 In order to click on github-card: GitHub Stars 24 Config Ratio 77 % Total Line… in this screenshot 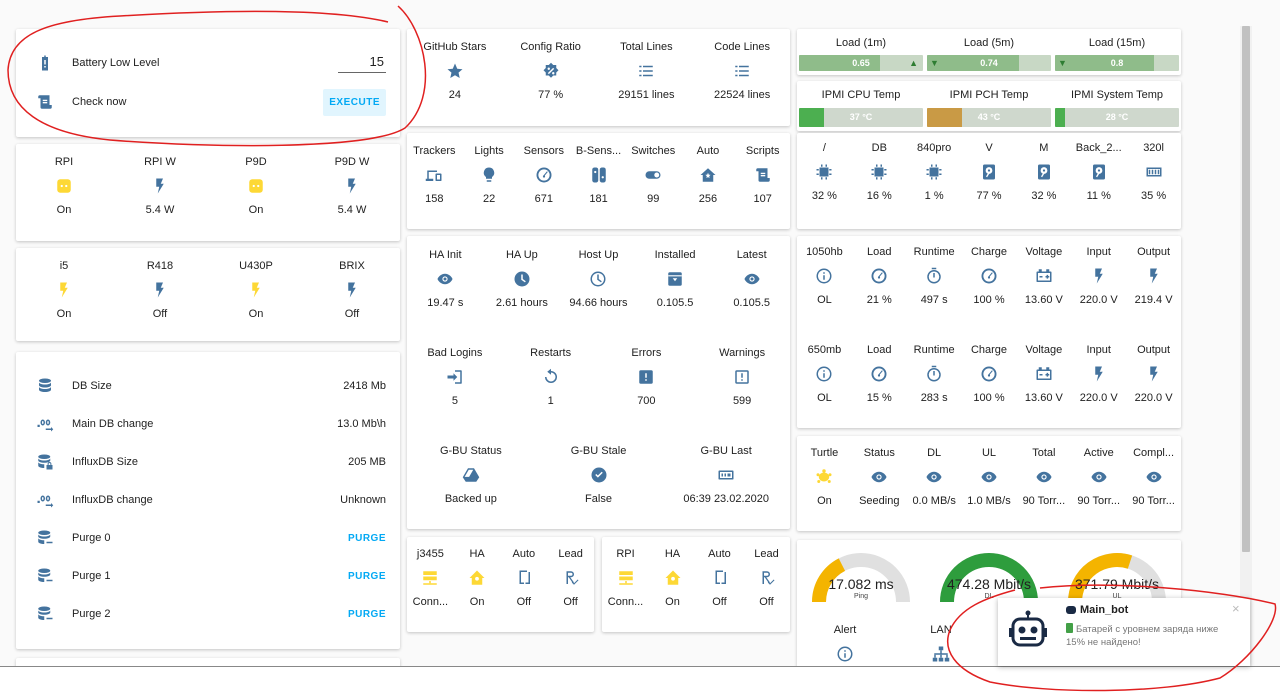, I will do `click(598, 77)`.